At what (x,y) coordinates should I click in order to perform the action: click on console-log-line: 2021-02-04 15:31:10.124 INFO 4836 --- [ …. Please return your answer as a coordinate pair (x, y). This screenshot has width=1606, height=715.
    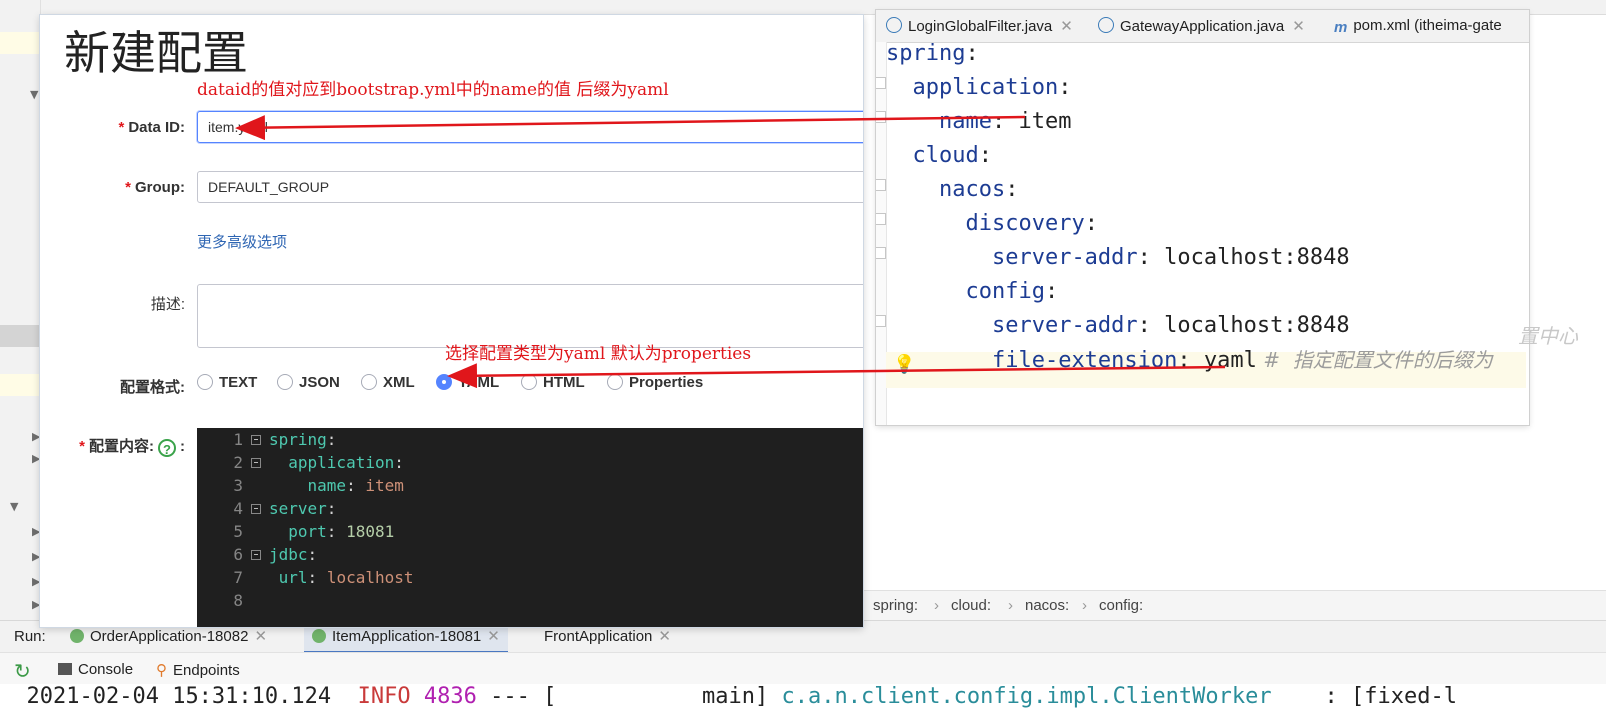
    Looking at the image, I should click on (803, 699).